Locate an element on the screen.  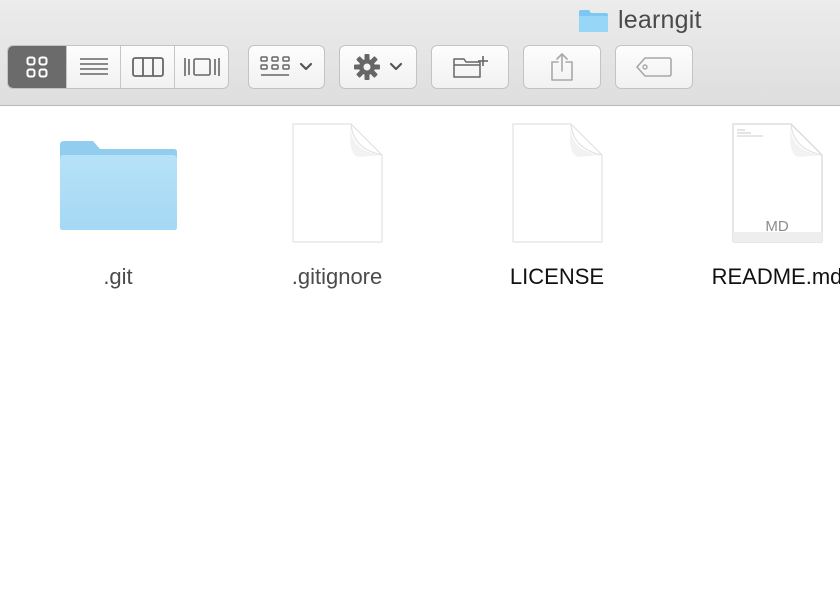
window-title-text: learngit is located at coordinates (660, 19).